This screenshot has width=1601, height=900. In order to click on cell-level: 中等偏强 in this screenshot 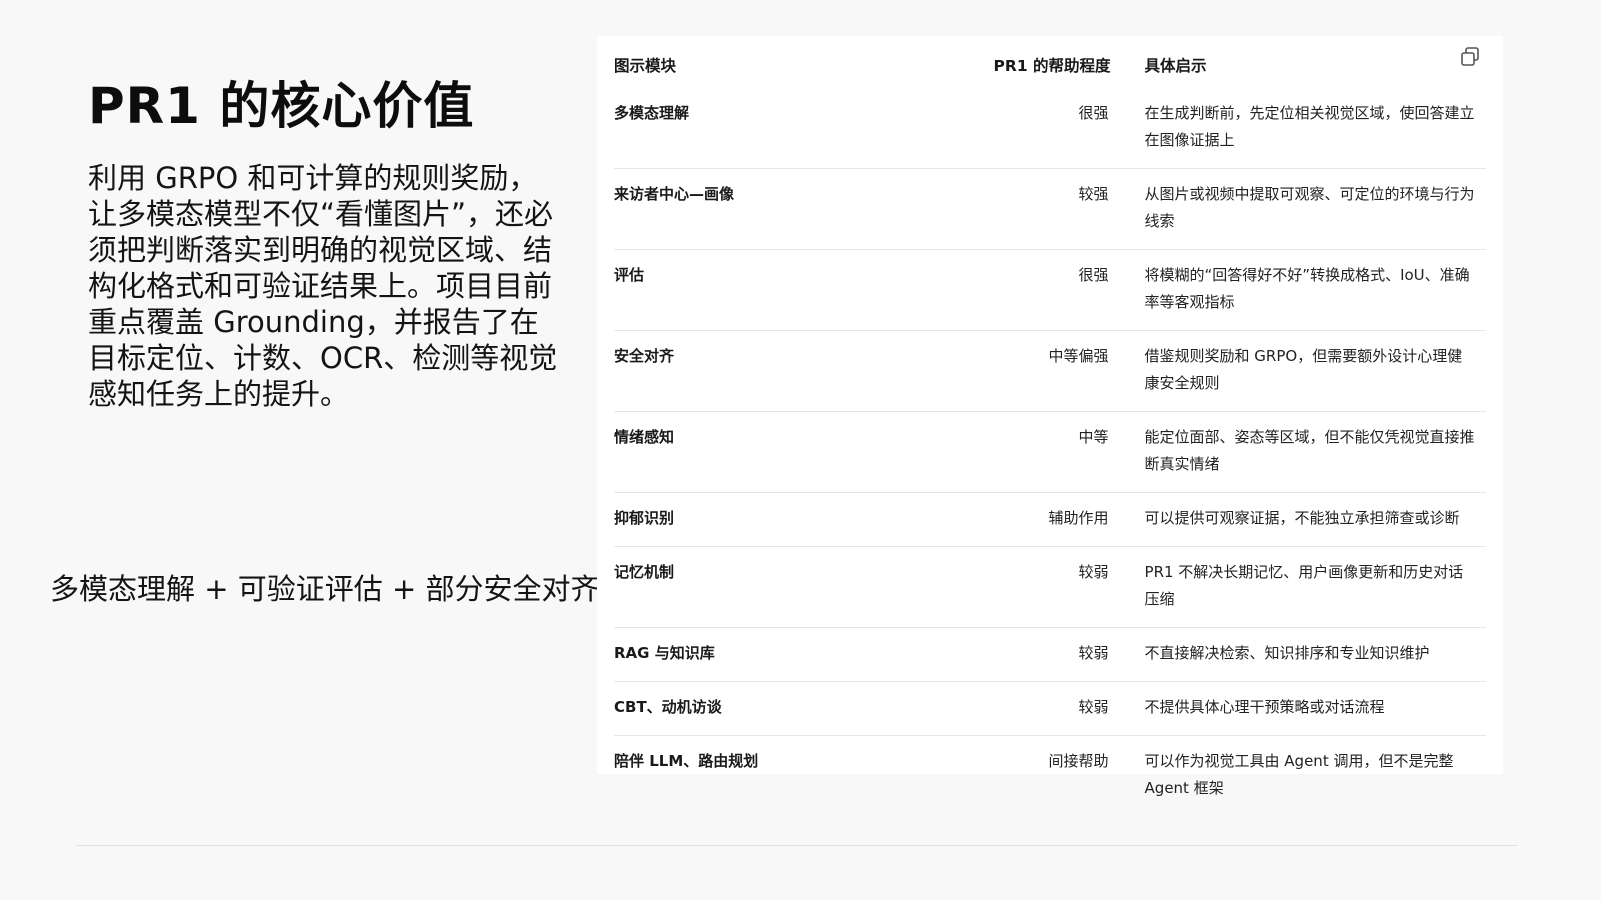, I will do `click(983, 371)`.